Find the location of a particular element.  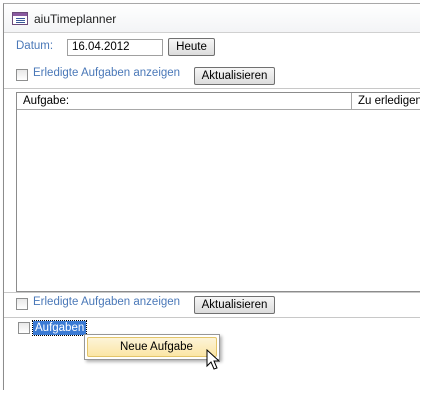

show-done-label-top: Erledigte Aufgaben anzeigen is located at coordinates (107, 73).